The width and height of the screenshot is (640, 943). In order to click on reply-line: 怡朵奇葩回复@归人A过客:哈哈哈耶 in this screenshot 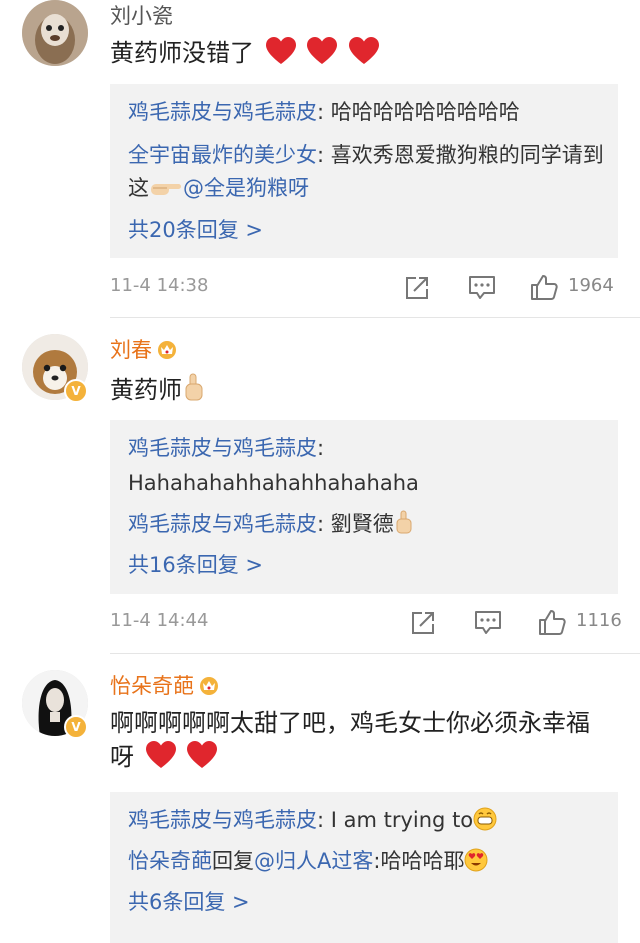, I will do `click(366, 861)`.